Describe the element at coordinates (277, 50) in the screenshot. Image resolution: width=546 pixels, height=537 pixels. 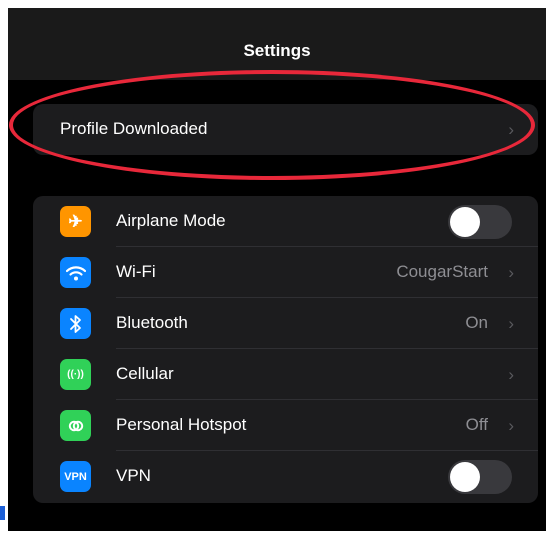
I see `page-title: Settings` at that location.